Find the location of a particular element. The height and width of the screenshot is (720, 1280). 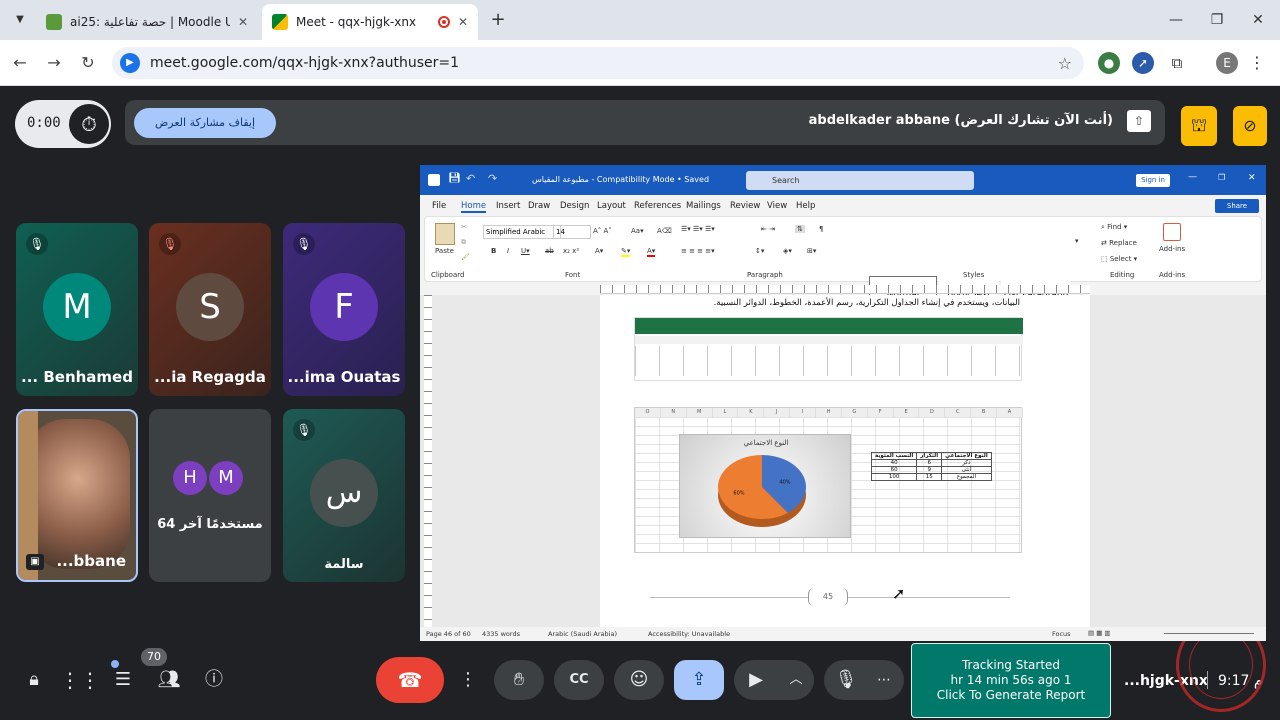

zoom-slider is located at coordinates (1209, 633).